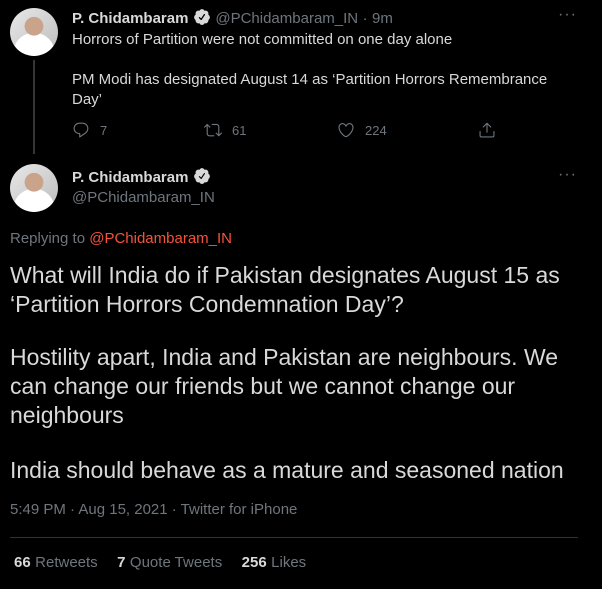 The image size is (602, 589). What do you see at coordinates (254, 562) in the screenshot?
I see `likes-count: 256` at bounding box center [254, 562].